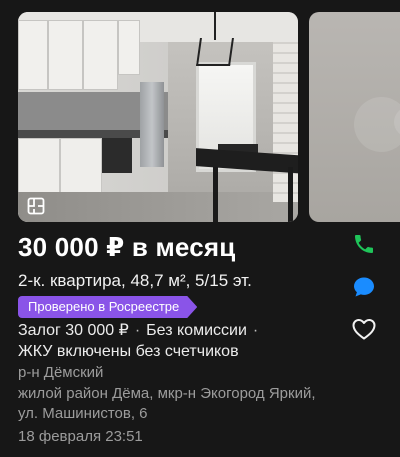 This screenshot has height=457, width=400. Describe the element at coordinates (117, 155) in the screenshot. I see `photo-oven` at that location.